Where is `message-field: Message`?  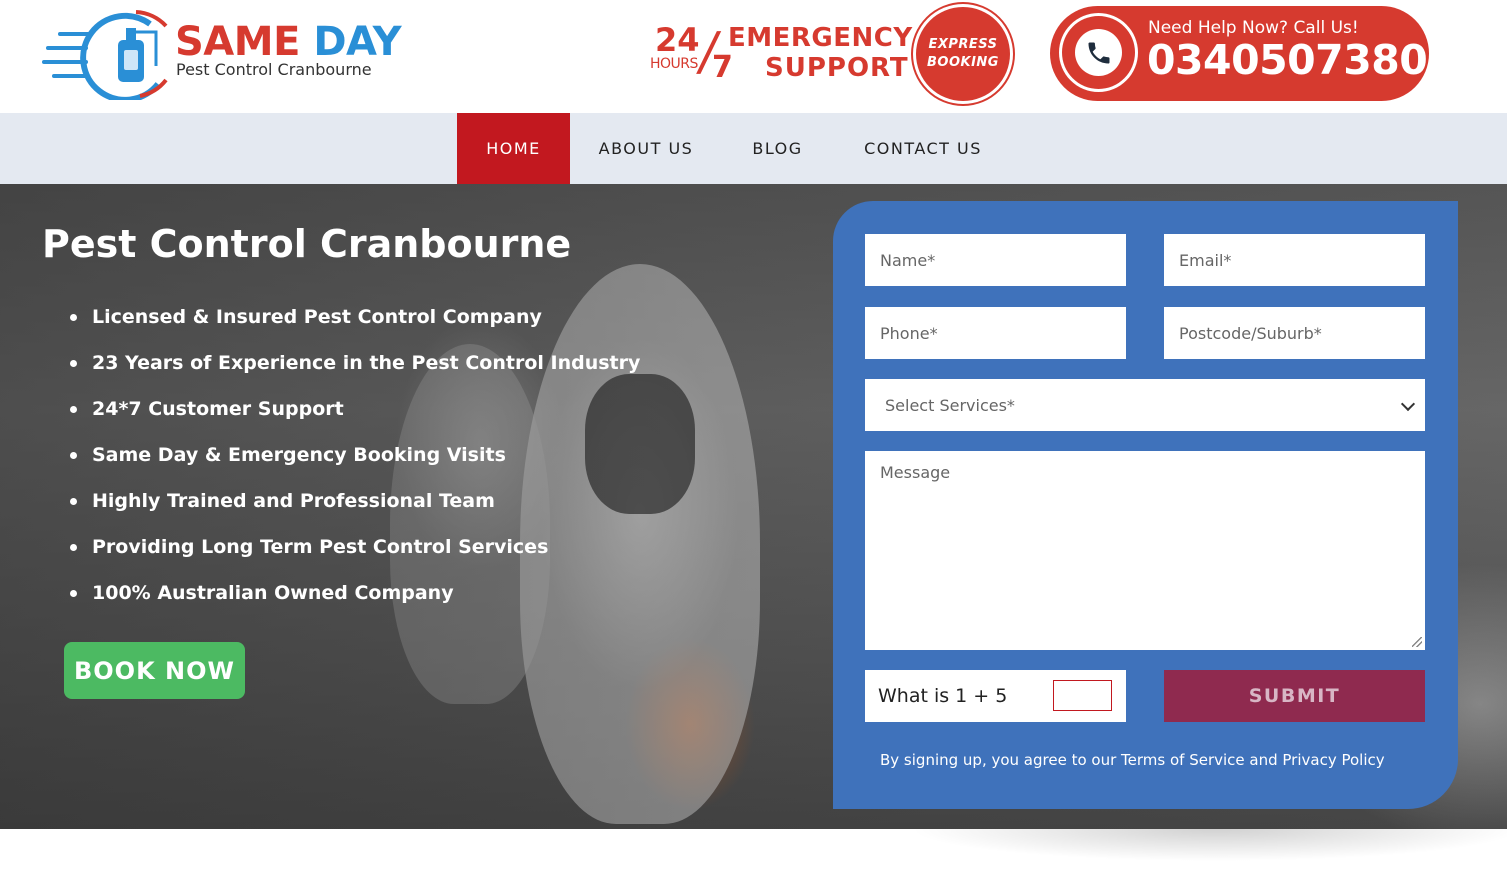
message-field: Message is located at coordinates (1145, 550).